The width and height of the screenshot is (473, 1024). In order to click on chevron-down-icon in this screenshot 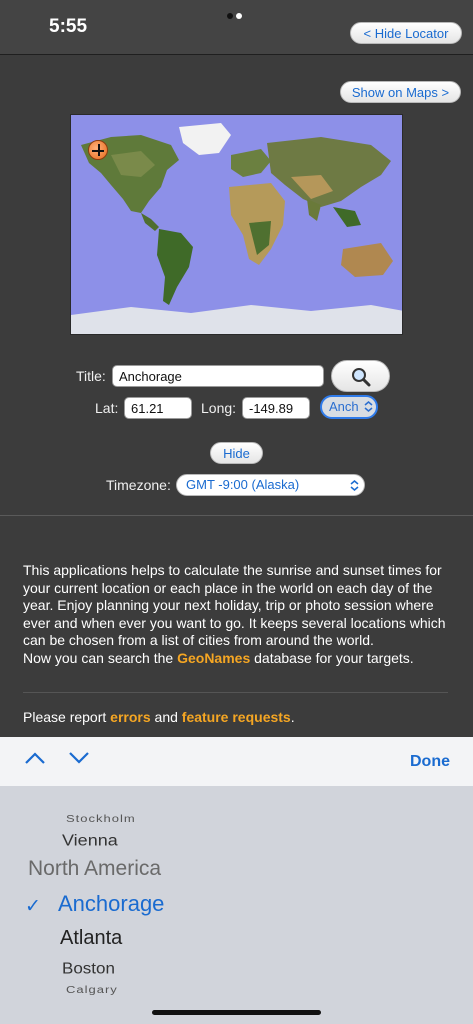, I will do `click(79, 758)`.